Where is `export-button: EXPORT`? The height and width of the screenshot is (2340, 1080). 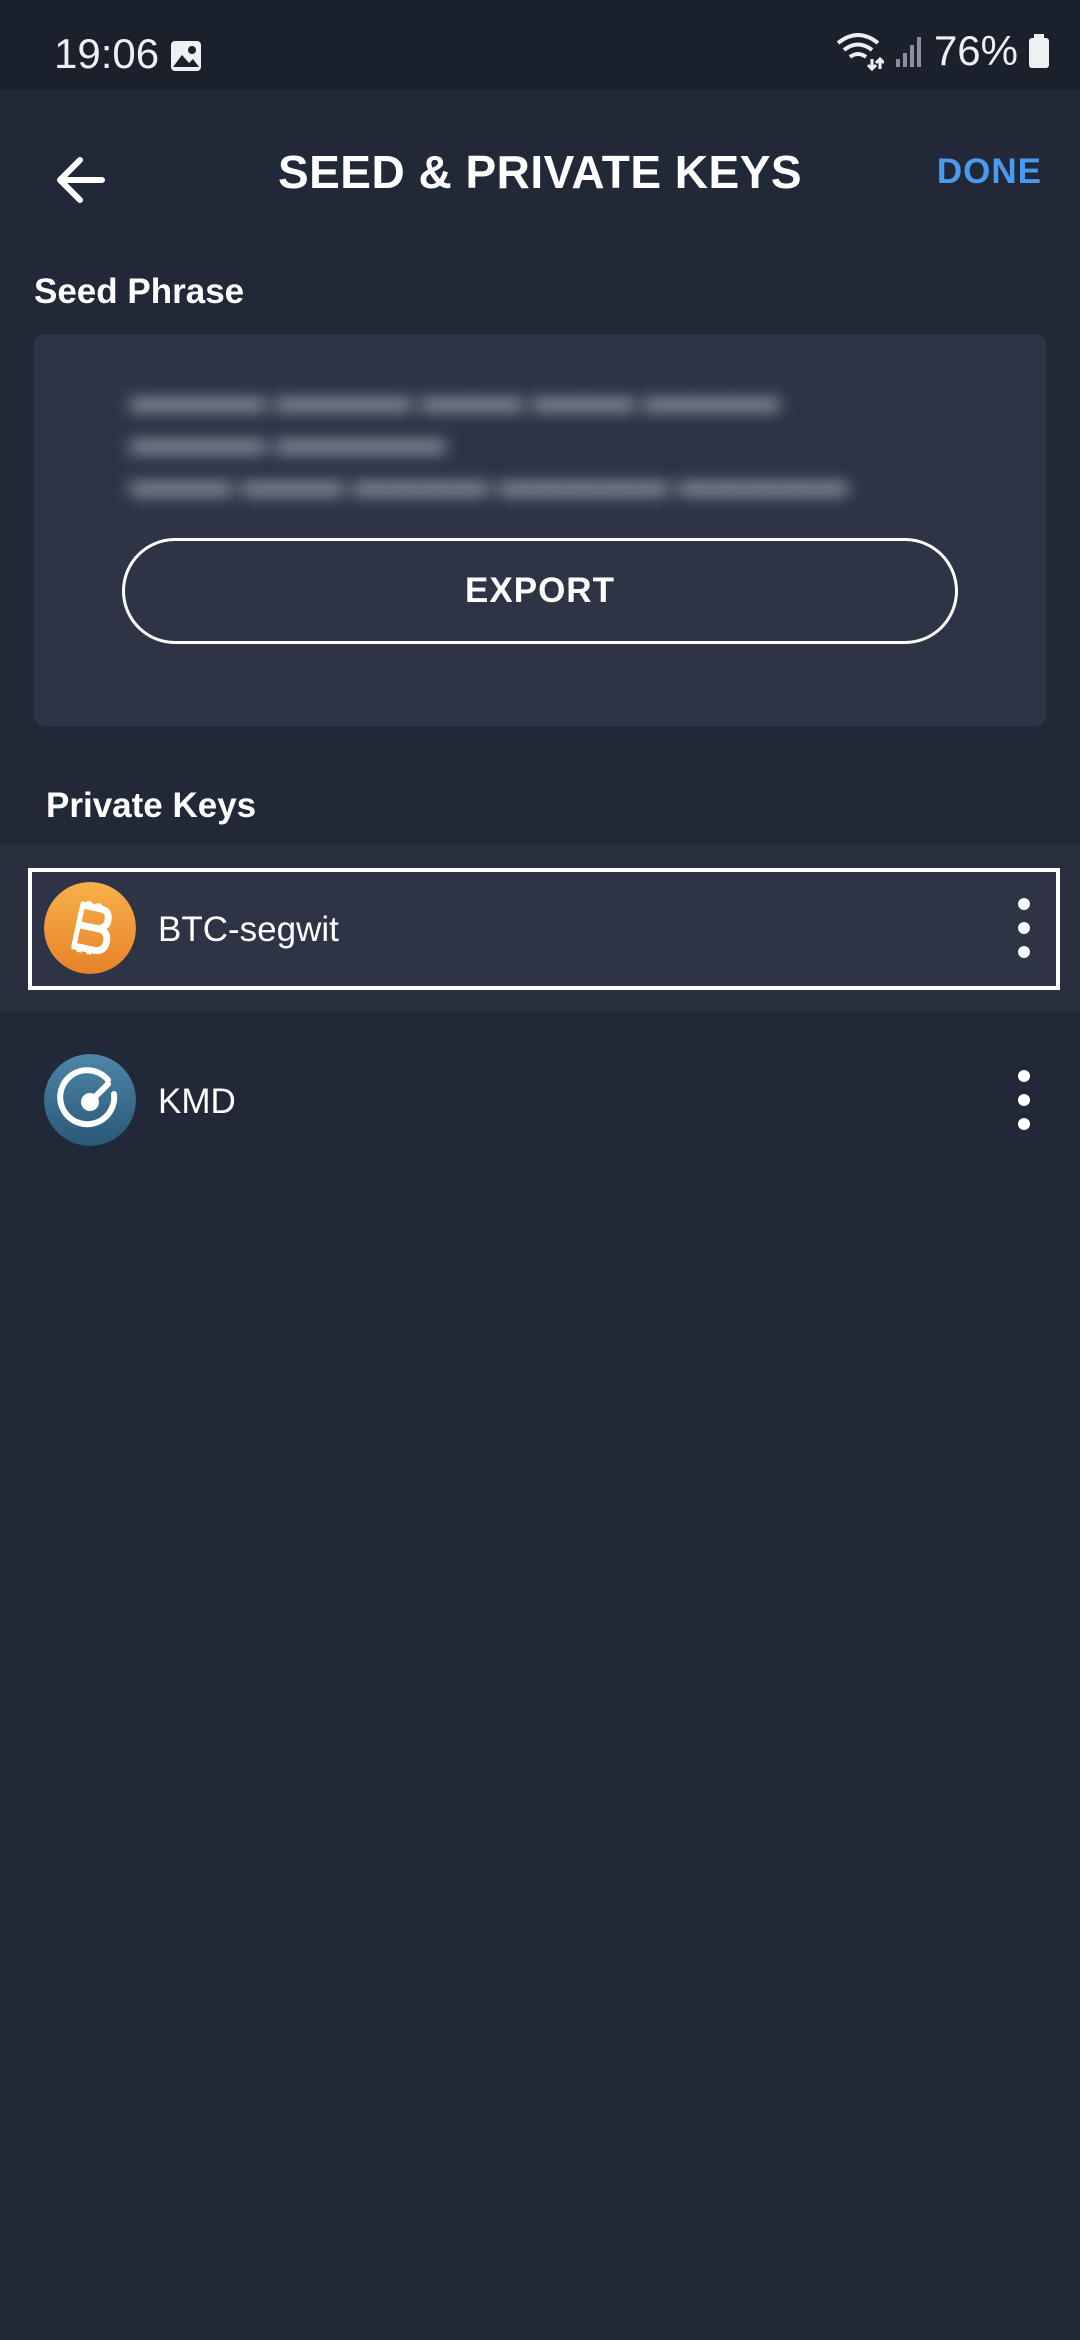 export-button: EXPORT is located at coordinates (540, 591).